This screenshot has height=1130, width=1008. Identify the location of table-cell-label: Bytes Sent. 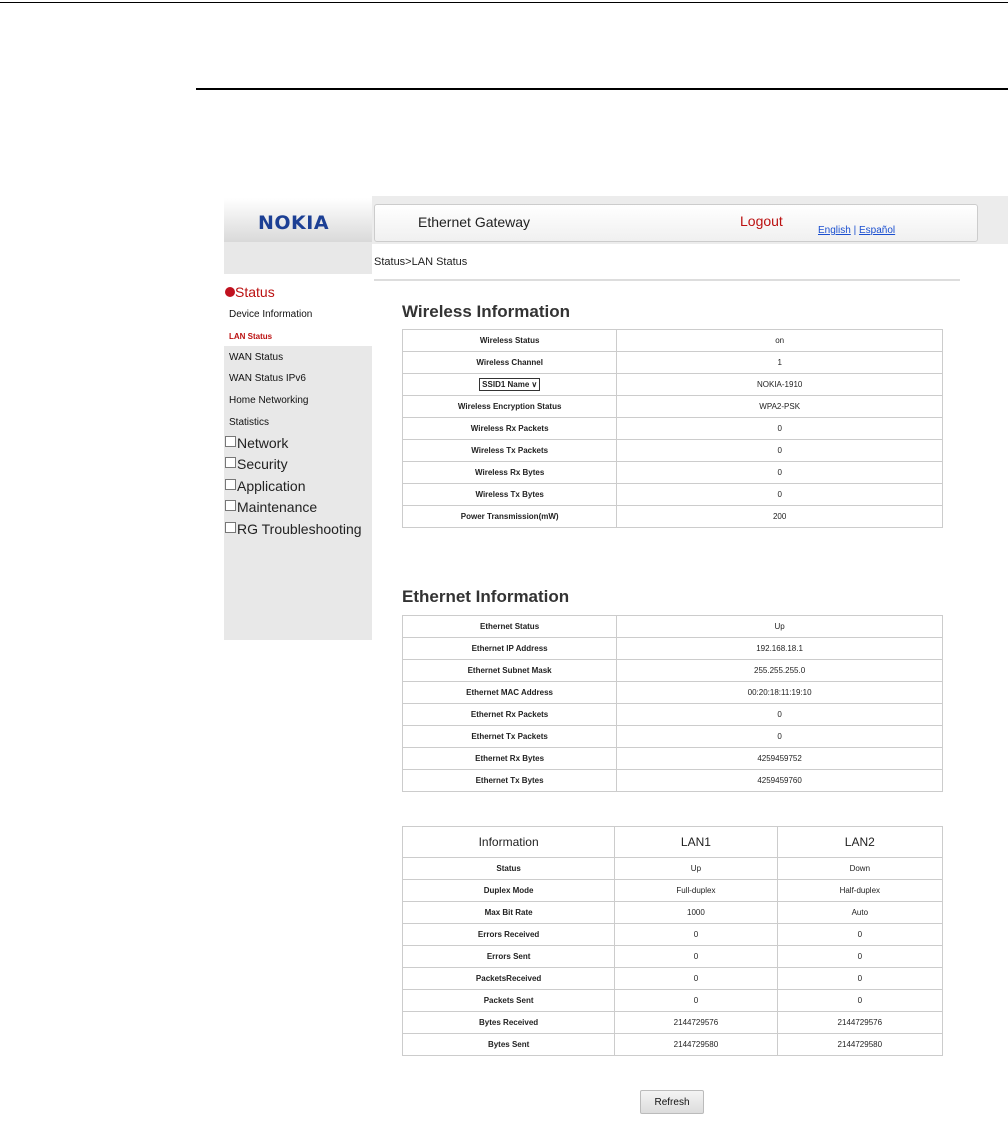
(508, 1044).